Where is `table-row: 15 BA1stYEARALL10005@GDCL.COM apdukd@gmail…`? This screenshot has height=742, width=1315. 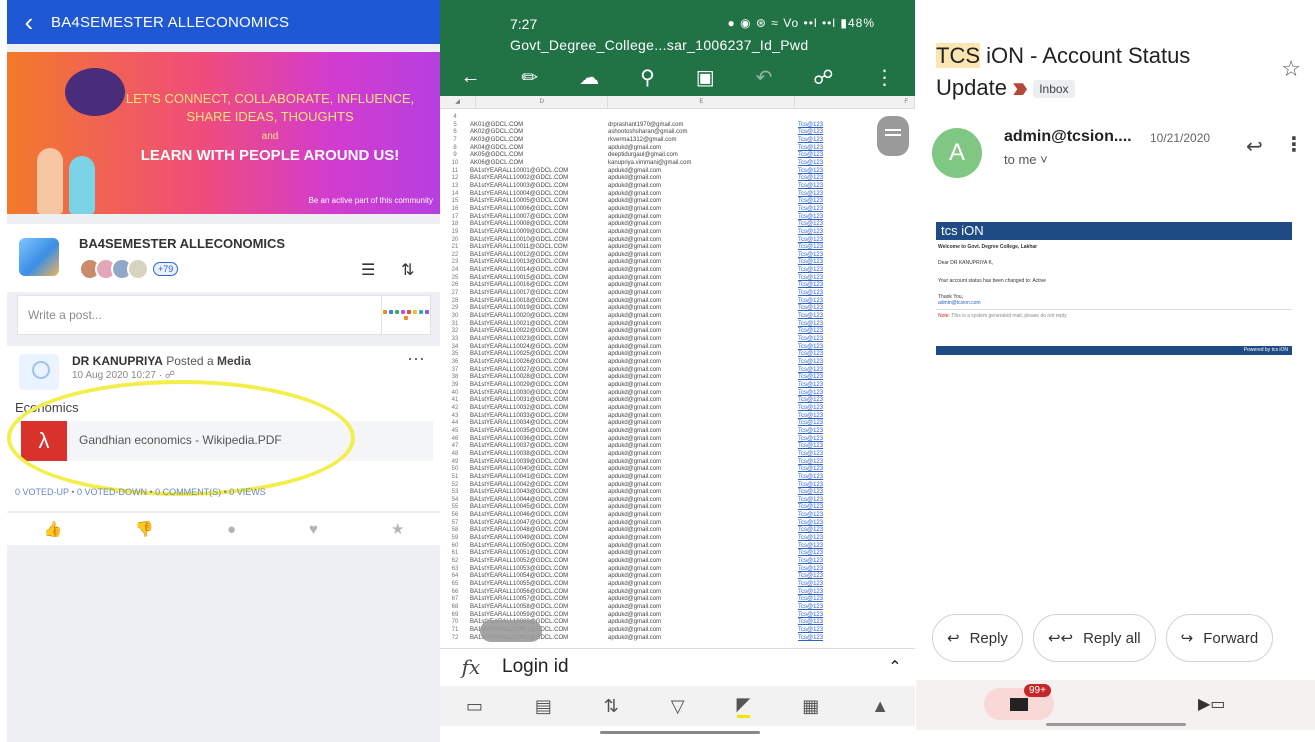
table-row: 15 BA1stYEARALL10005@GDCL.COM apdukd@gmail… is located at coordinates (677, 202).